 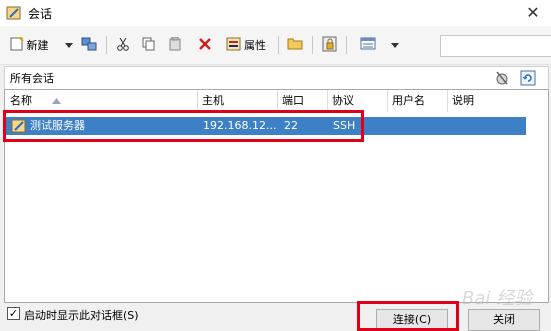 I want to click on startup-checkbox-label: 启动时显示此对话框(S), so click(x=81, y=315).